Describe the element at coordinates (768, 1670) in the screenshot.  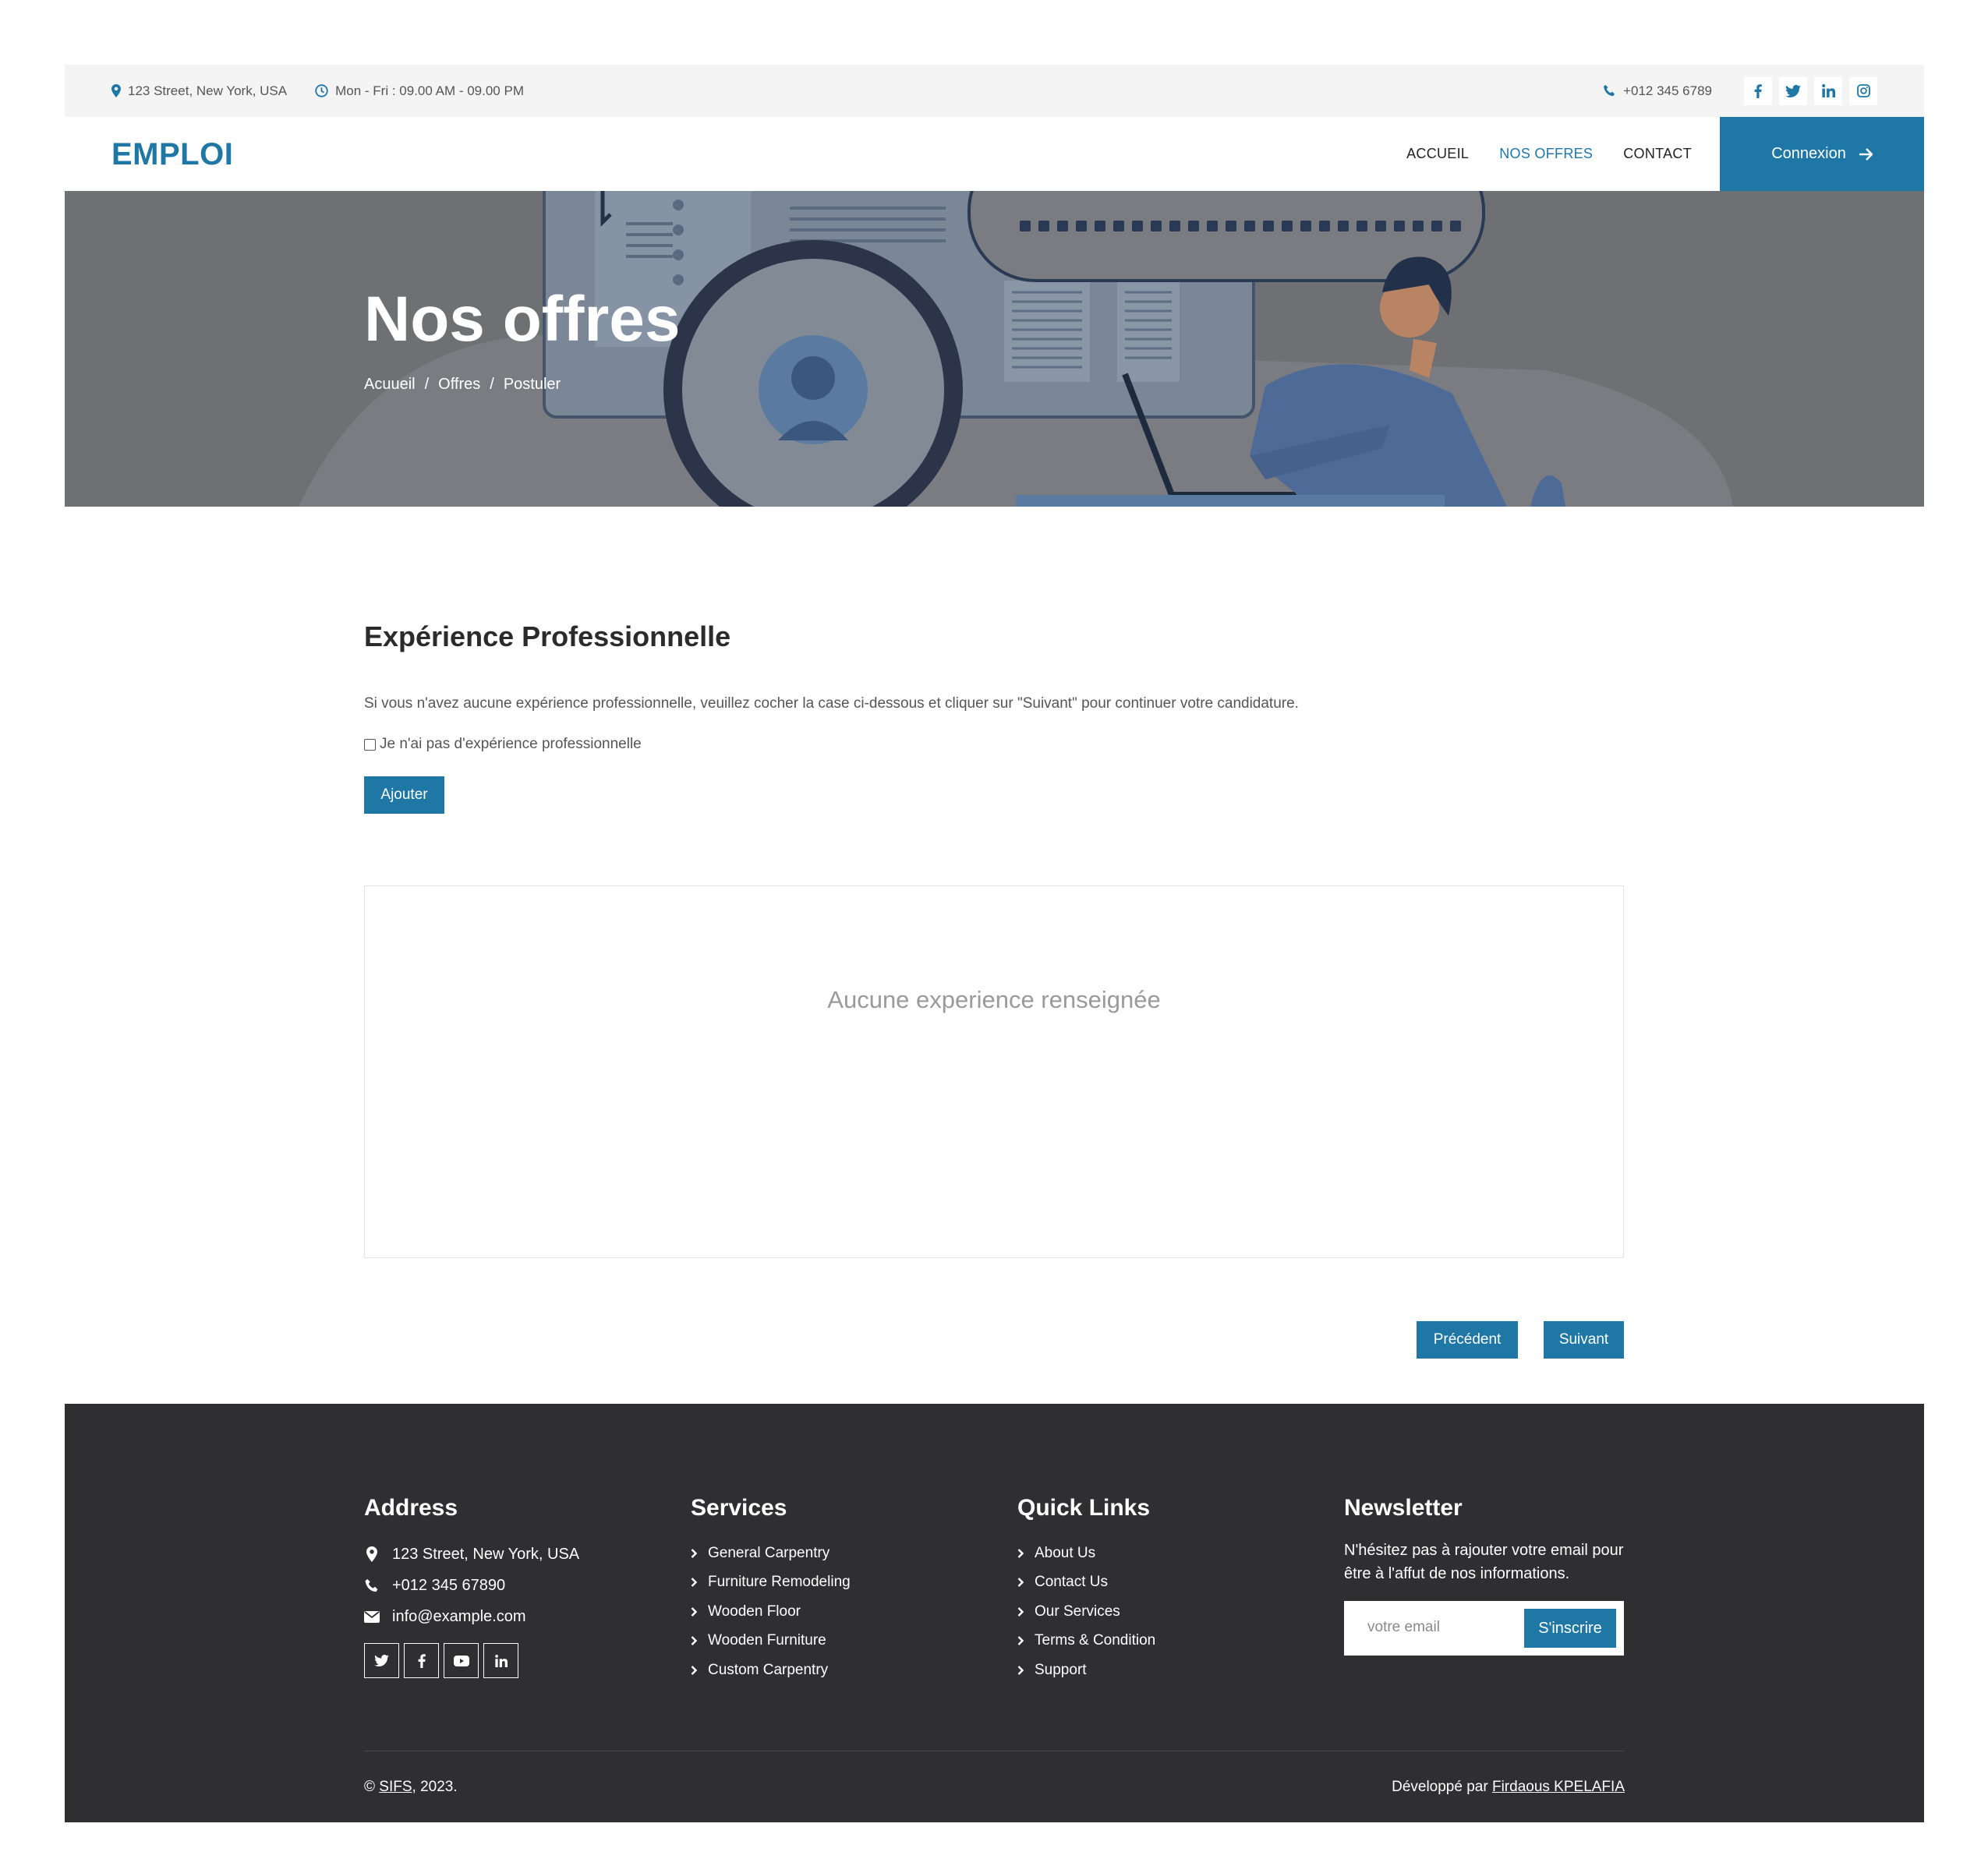
I see `footer-service-label: Custom Carpentry` at that location.